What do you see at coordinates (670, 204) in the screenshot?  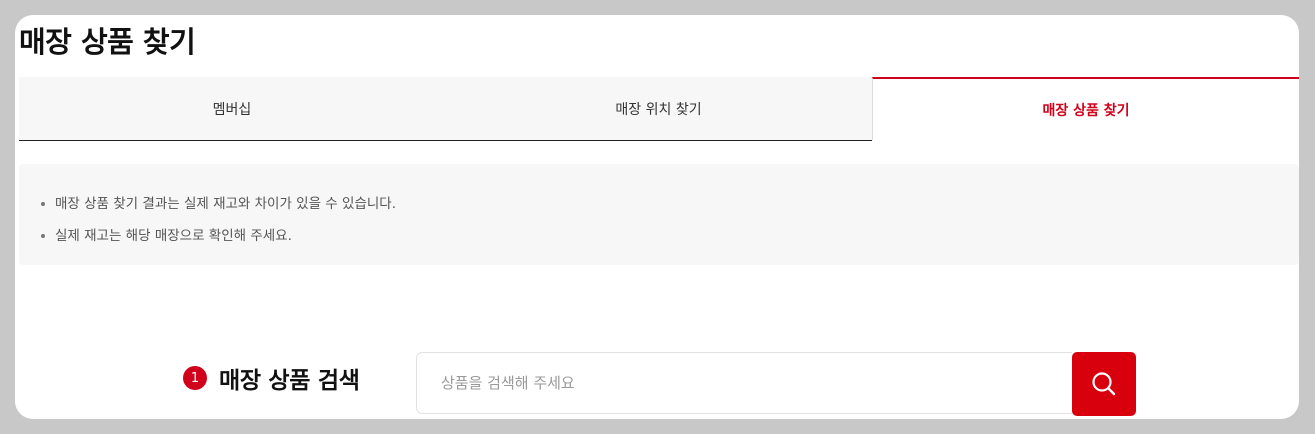 I see `notice-item: 매장 상품 찾기 결과는 실제 재고와 차이가 있을 수 있습니다.` at bounding box center [670, 204].